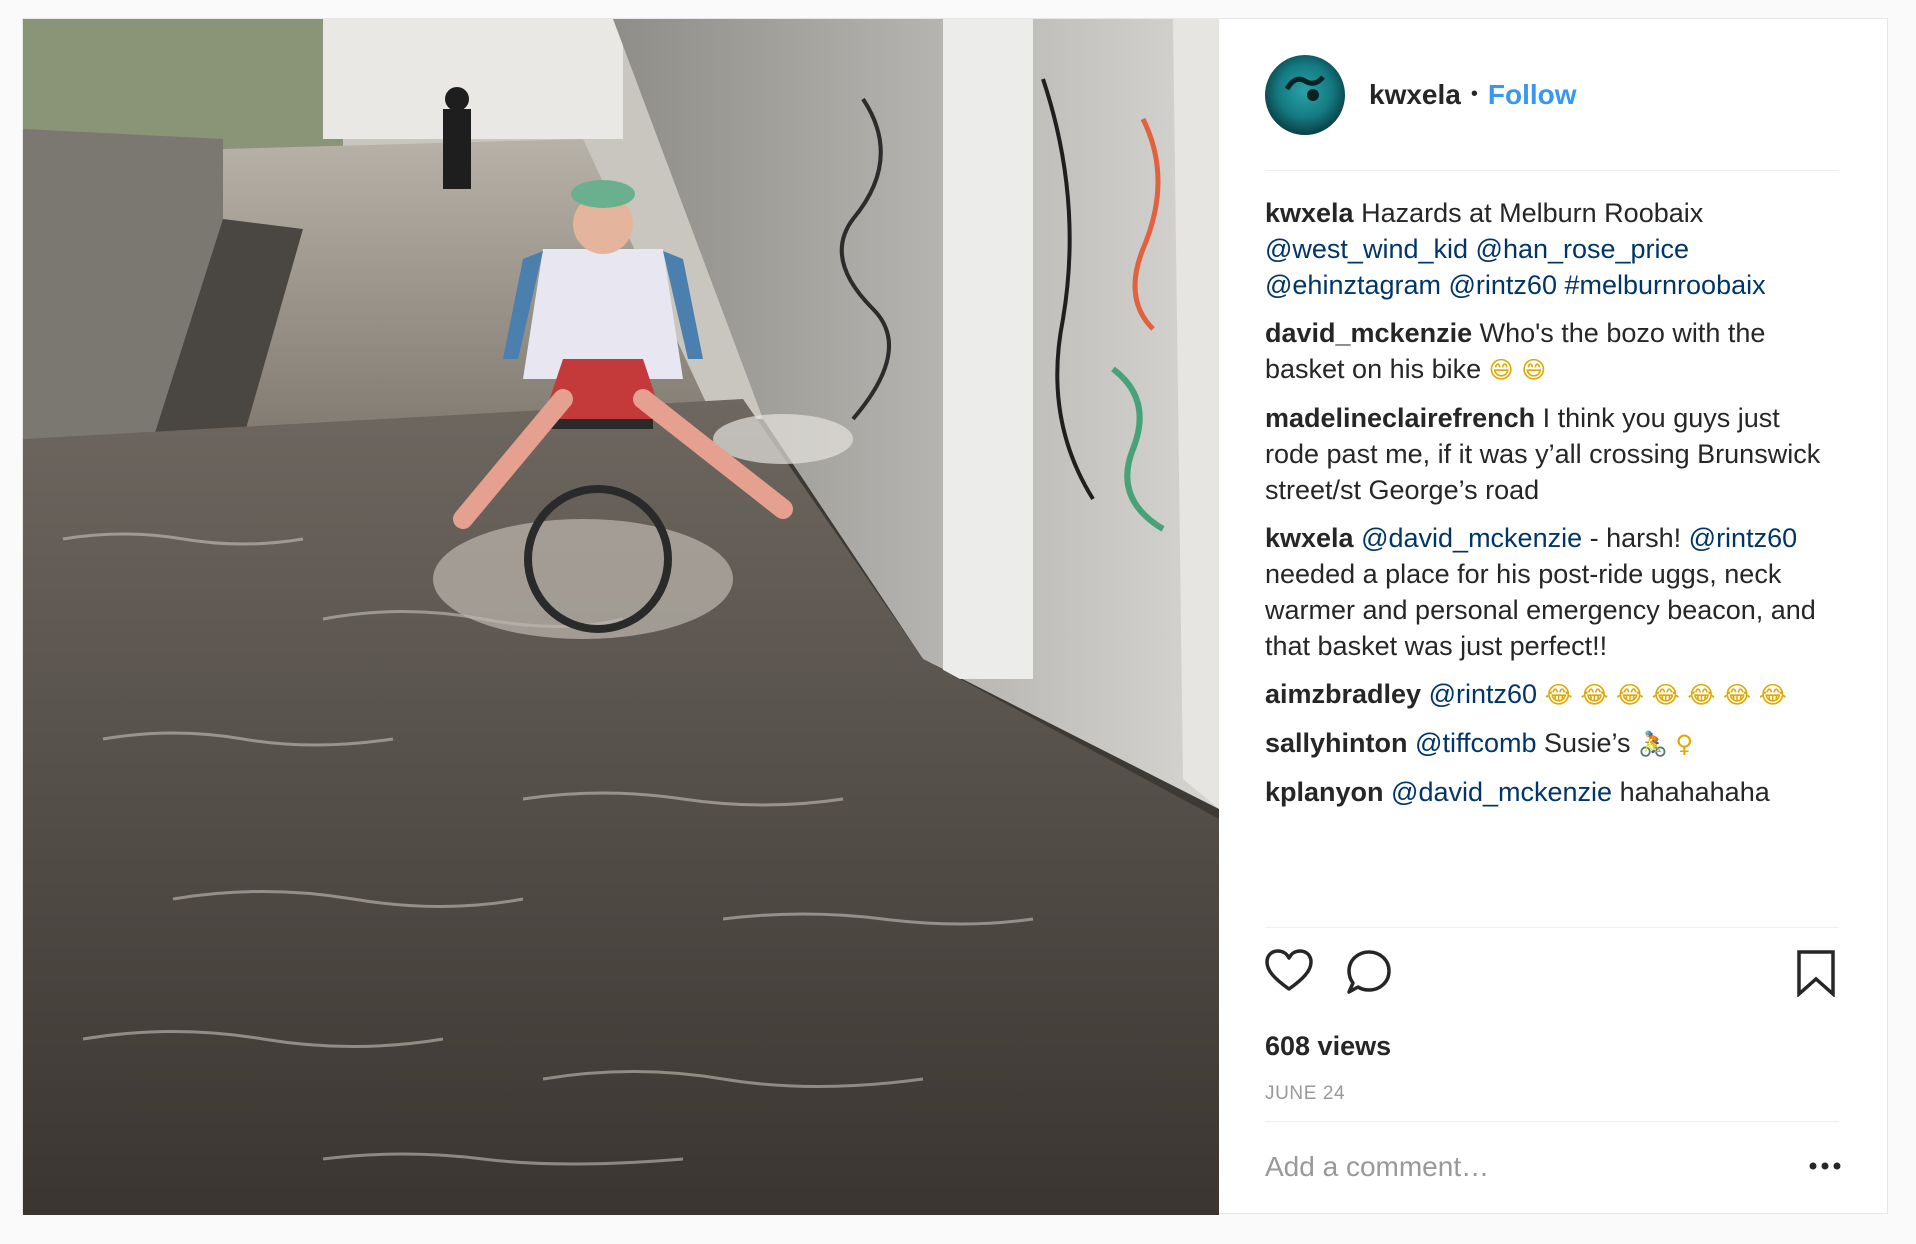 The height and width of the screenshot is (1244, 1916). What do you see at coordinates (1816, 973) in the screenshot?
I see `bookmark-icon` at bounding box center [1816, 973].